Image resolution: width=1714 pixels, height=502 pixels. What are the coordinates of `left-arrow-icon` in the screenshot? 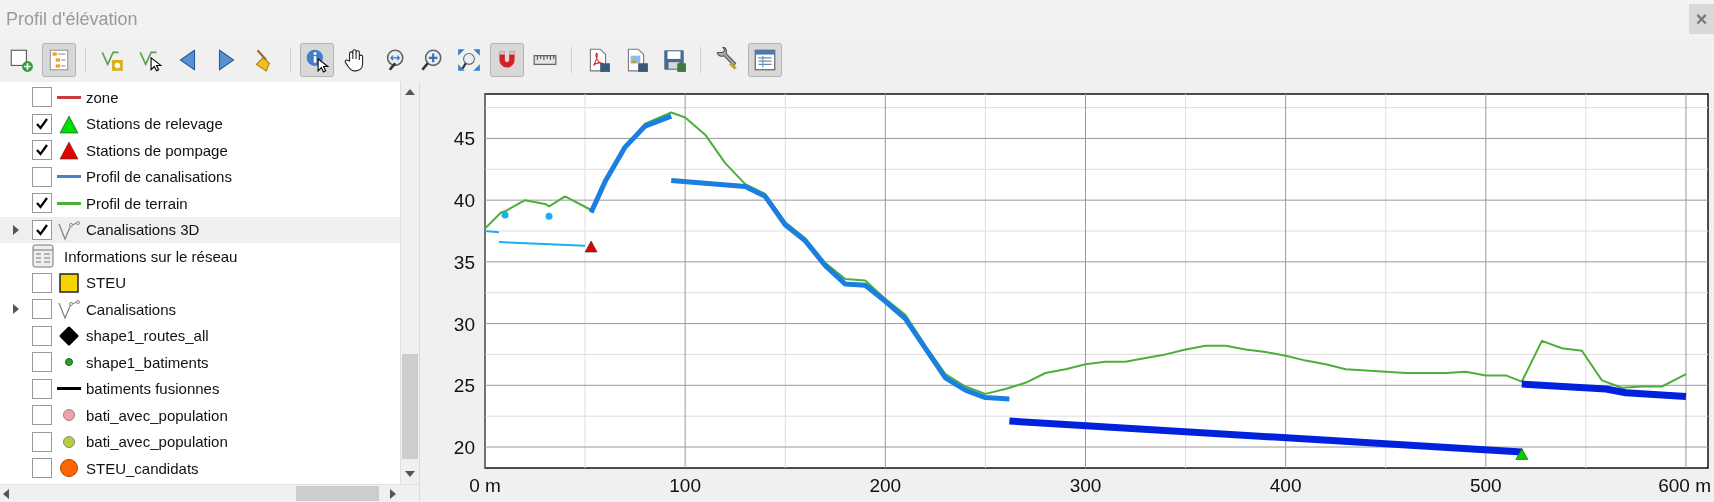 It's located at (6, 493).